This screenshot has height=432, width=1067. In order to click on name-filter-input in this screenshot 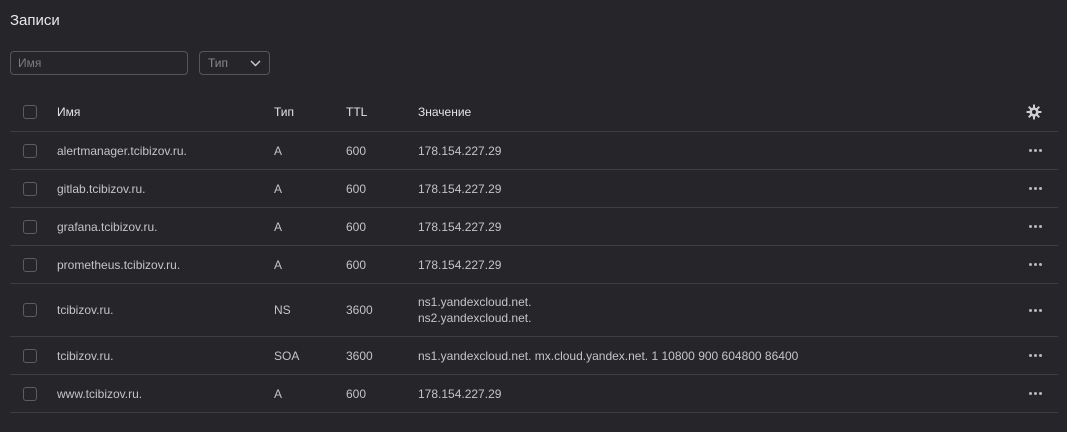, I will do `click(99, 63)`.